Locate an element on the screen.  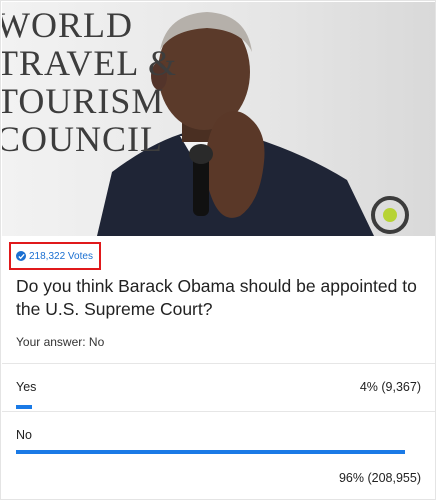
votes-count-badge: 218,322 Votes is located at coordinates (55, 256).